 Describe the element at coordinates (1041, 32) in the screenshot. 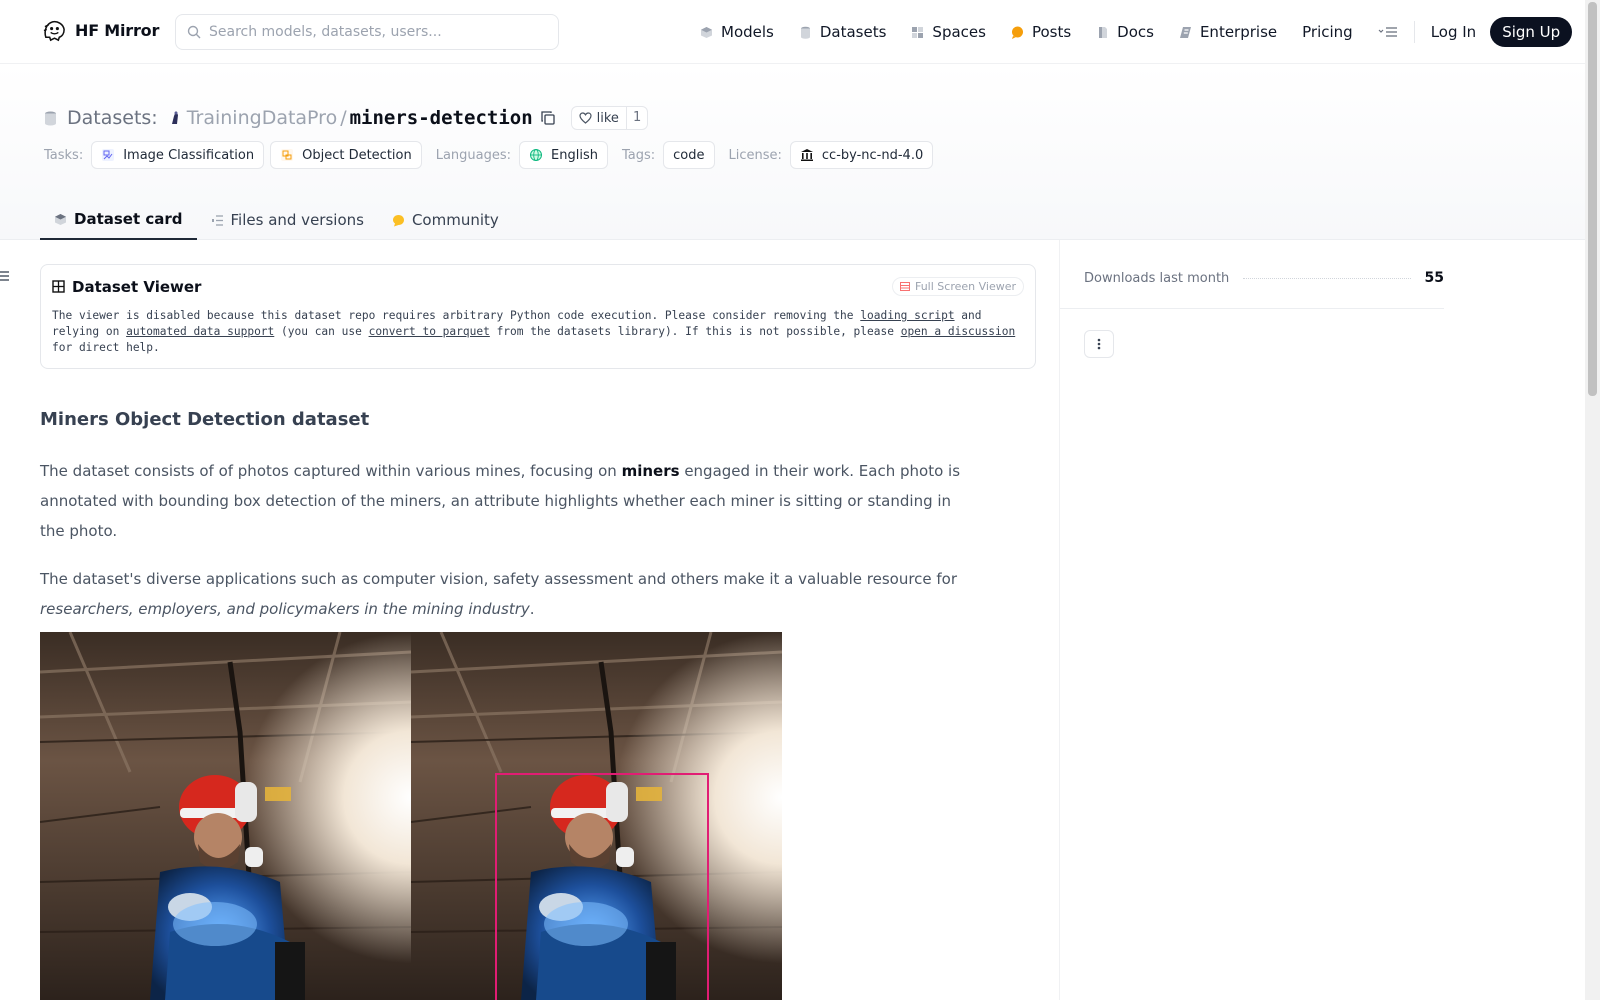

I see `nav-posts-link: Posts` at that location.